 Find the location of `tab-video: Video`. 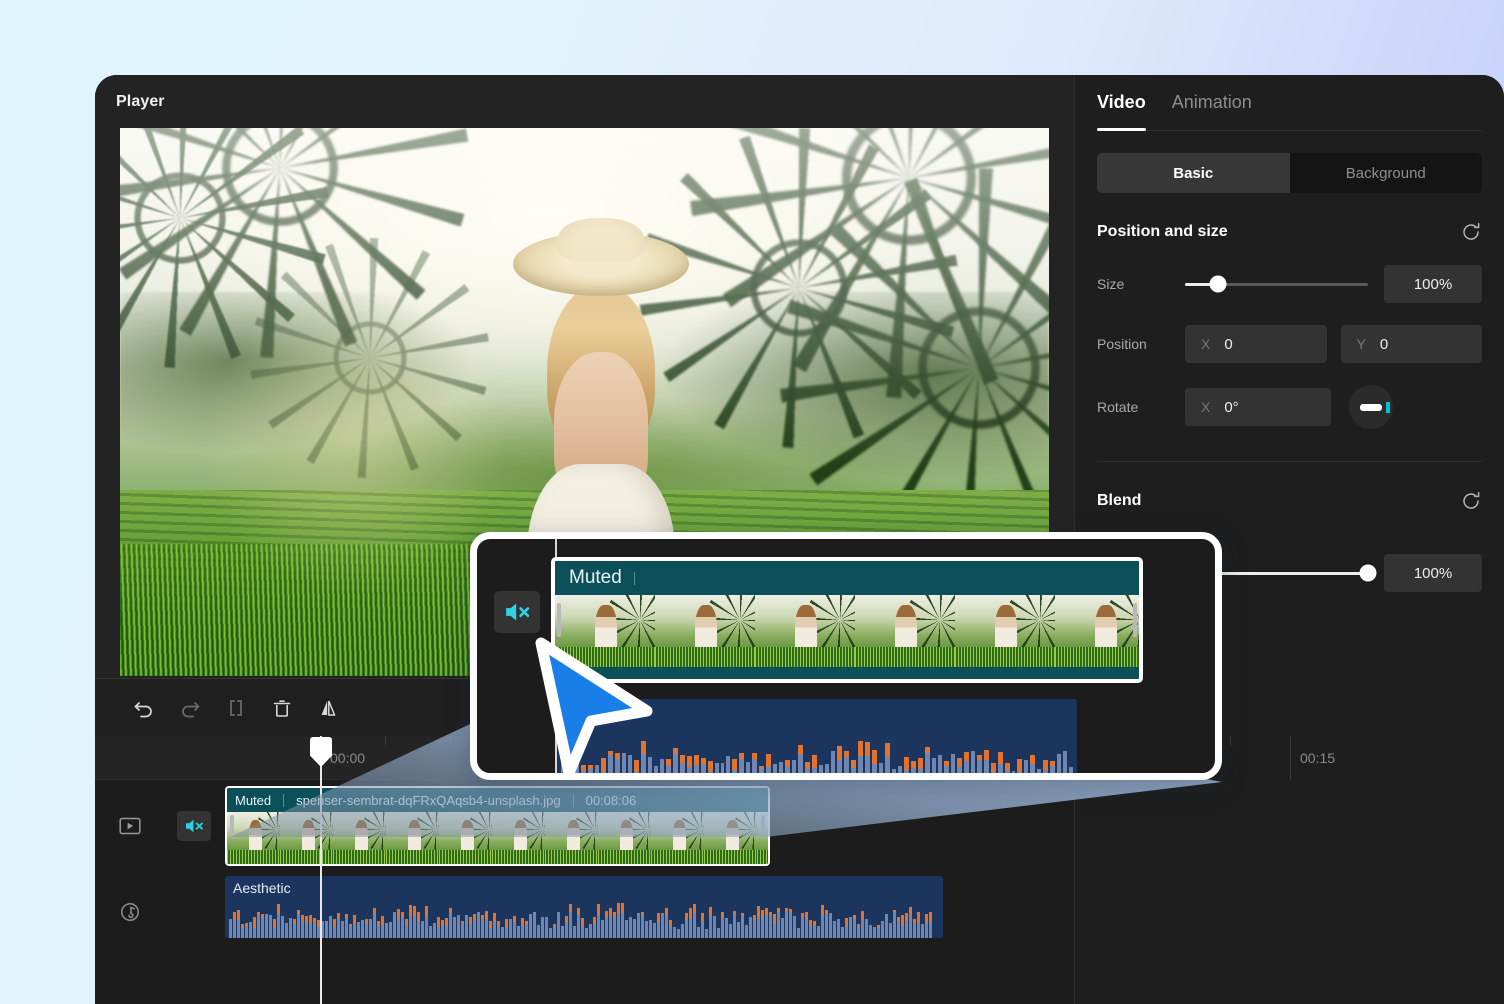

tab-video: Video is located at coordinates (1121, 103).